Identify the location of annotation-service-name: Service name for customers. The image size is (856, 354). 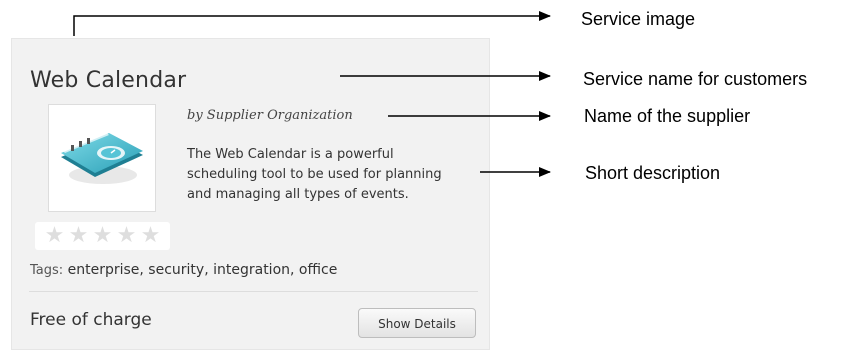
(695, 79).